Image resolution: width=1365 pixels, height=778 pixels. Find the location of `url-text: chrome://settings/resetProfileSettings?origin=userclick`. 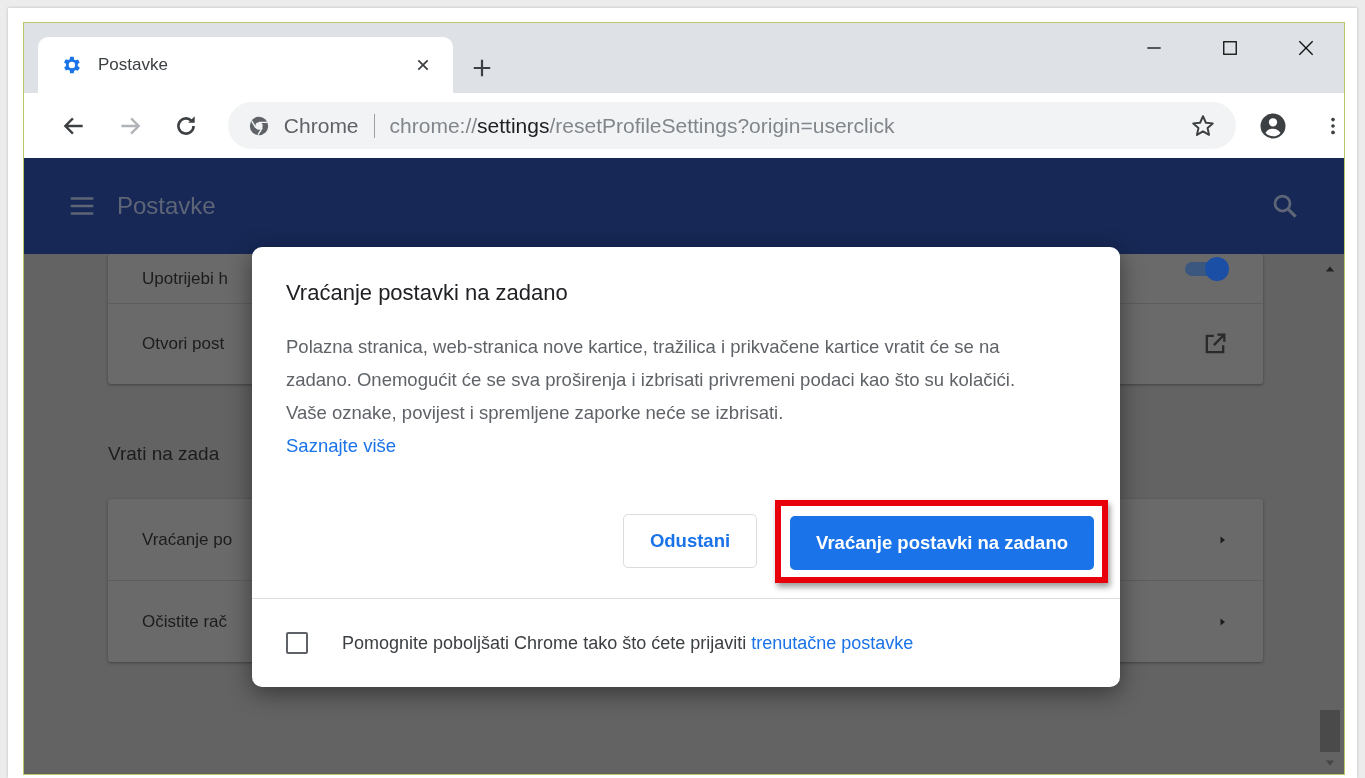

url-text: chrome://settings/resetProfileSettings?origin=userclick is located at coordinates (642, 125).